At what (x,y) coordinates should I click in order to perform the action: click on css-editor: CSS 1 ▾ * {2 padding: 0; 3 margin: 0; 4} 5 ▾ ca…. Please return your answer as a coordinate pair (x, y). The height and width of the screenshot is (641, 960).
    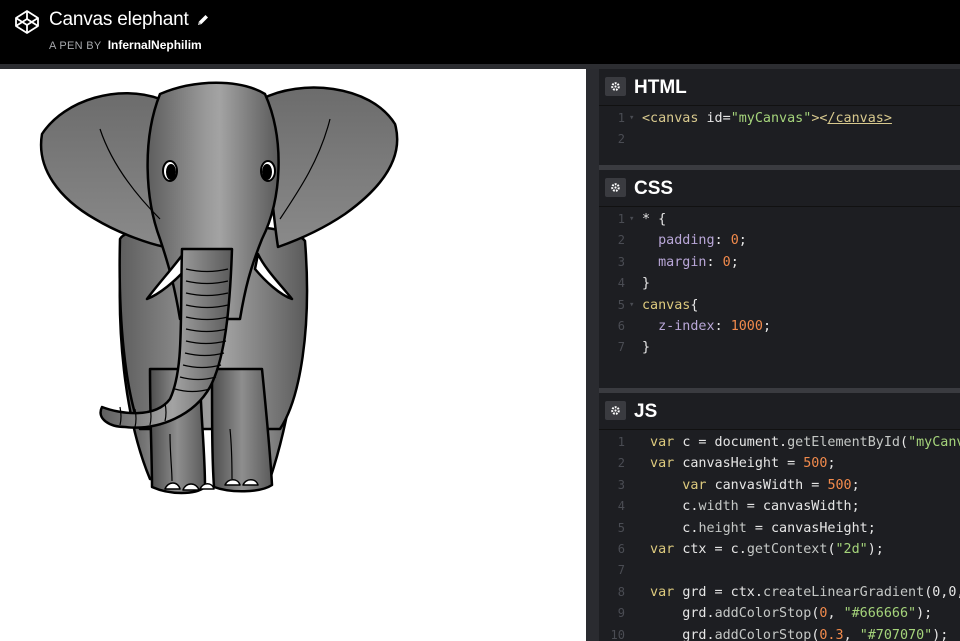
    Looking at the image, I should click on (779, 279).